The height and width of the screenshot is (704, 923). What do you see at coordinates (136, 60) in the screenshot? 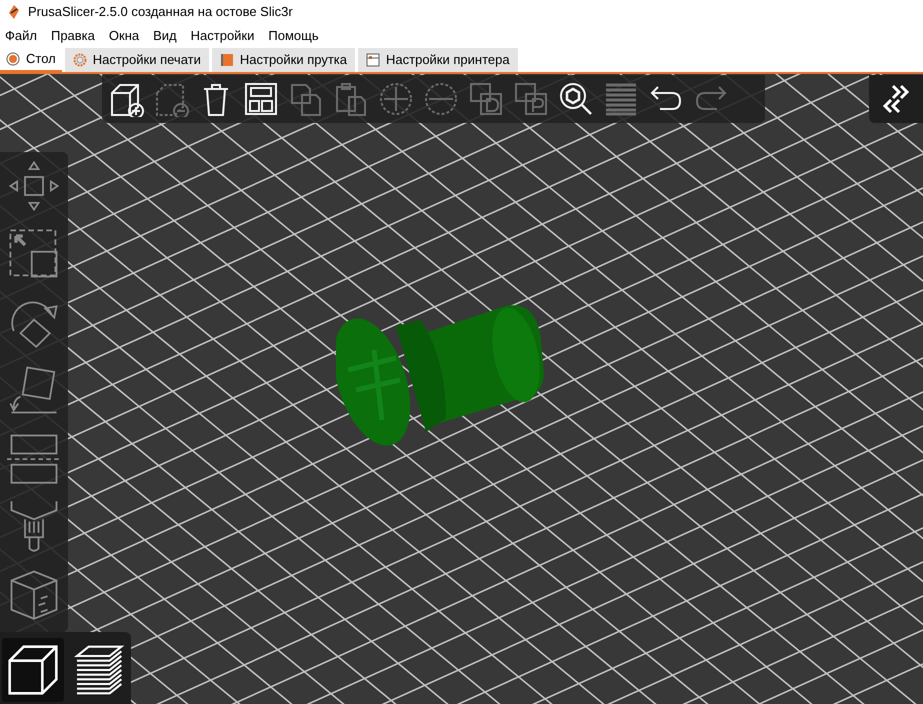
I see `tab: Настройки печати` at bounding box center [136, 60].